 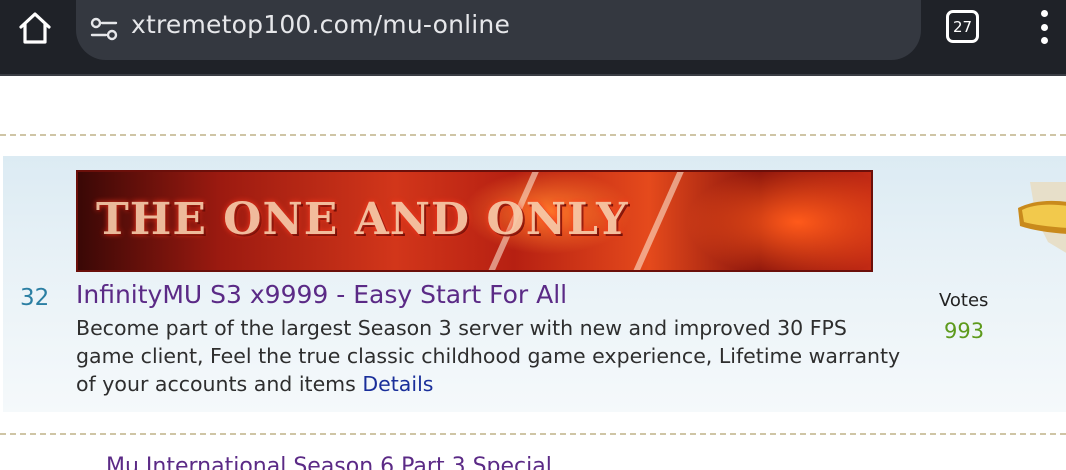 What do you see at coordinates (964, 331) in the screenshot?
I see `votes-count: 993` at bounding box center [964, 331].